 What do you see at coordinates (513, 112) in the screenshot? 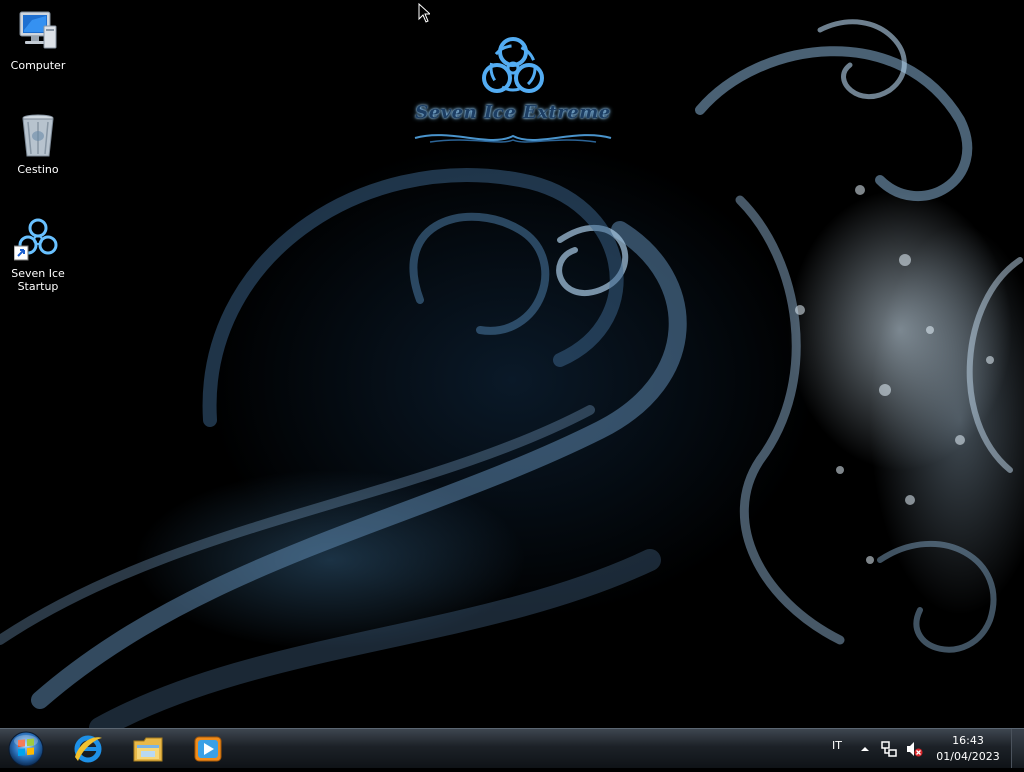
I see `logo-text: Seven Ice Extreme` at bounding box center [513, 112].